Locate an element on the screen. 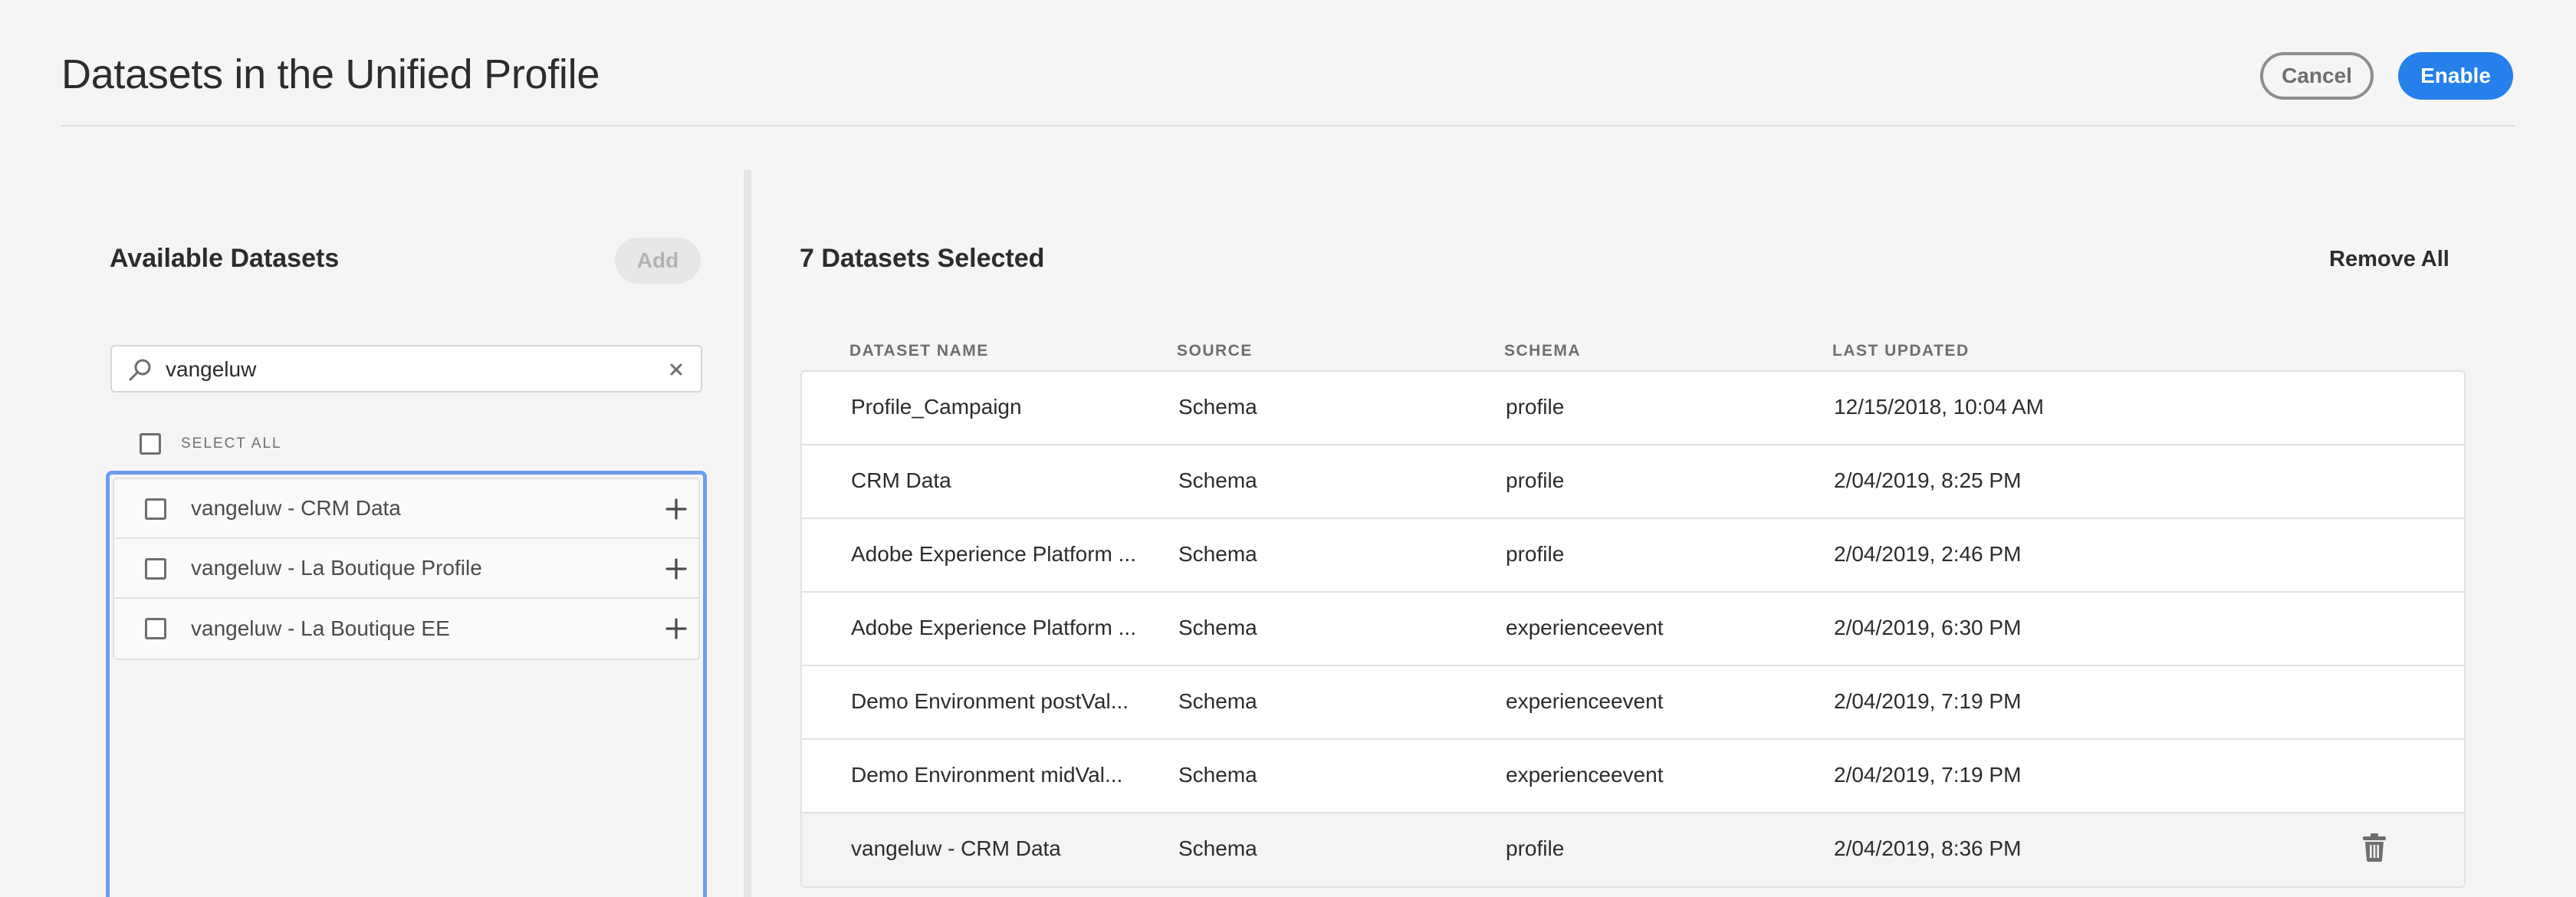 This screenshot has width=2576, height=897. available-datasets-title: Available Datasets is located at coordinates (225, 258).